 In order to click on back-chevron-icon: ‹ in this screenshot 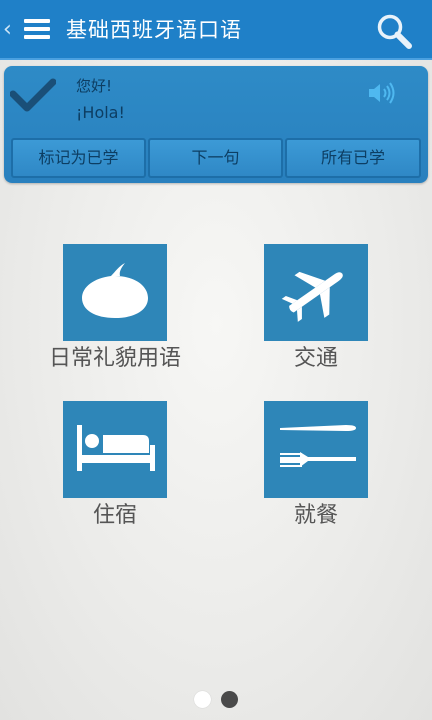, I will do `click(7, 30)`.